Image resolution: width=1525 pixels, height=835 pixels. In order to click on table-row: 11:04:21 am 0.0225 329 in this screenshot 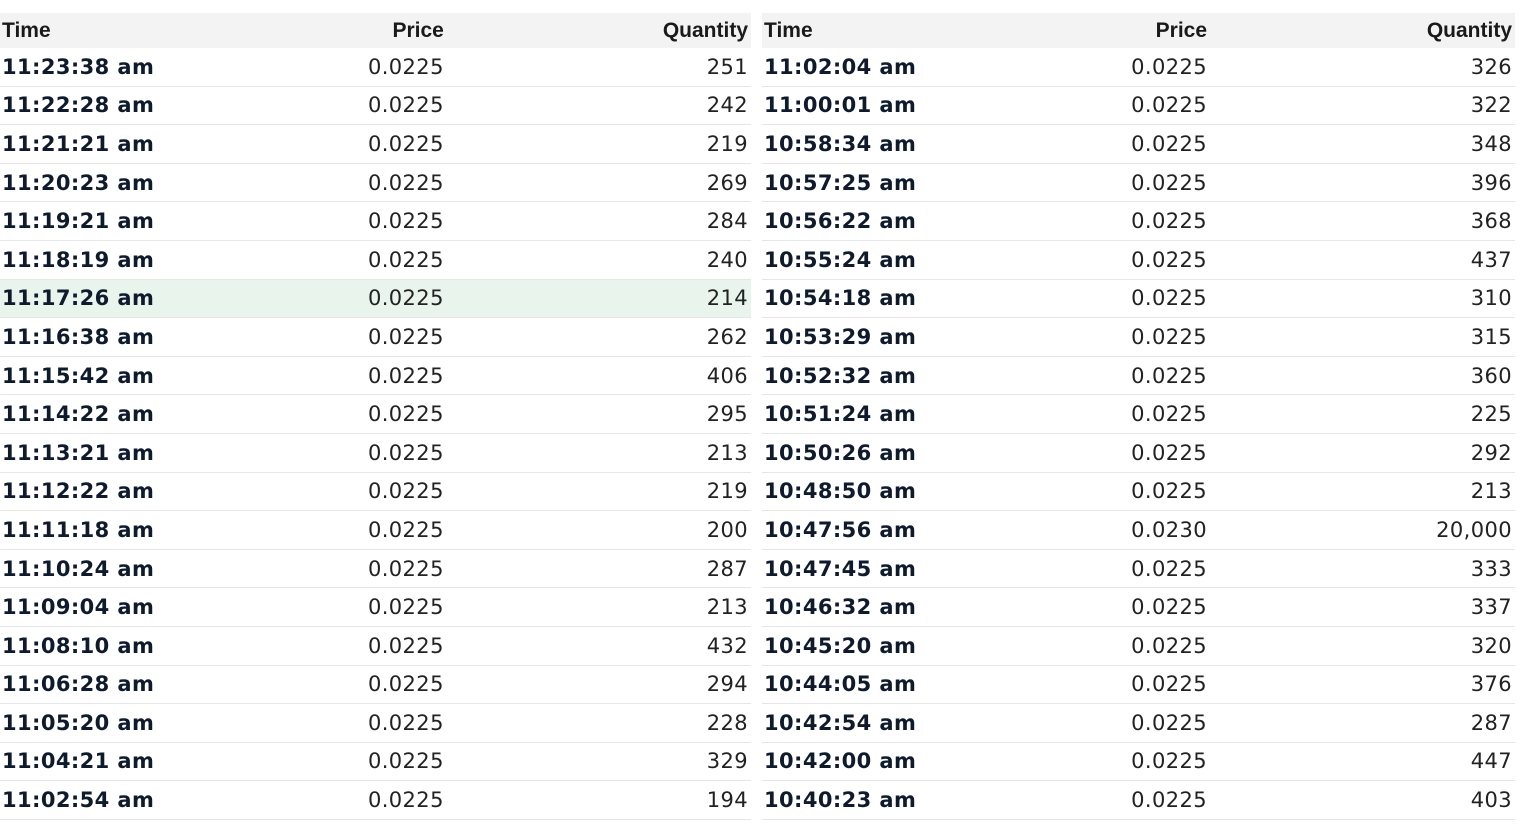, I will do `click(375, 762)`.